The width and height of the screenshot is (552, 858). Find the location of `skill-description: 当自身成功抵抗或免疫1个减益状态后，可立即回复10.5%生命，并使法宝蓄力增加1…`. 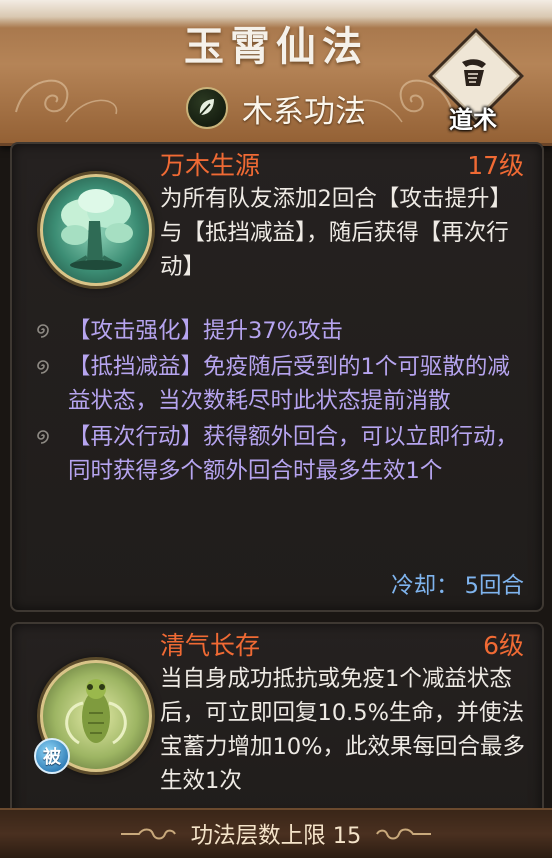

skill-description: 当自身成功抵抗或免疫1个减益状态后，可立即回复10.5%生命，并使法宝蓄力增加1… is located at coordinates (343, 730).